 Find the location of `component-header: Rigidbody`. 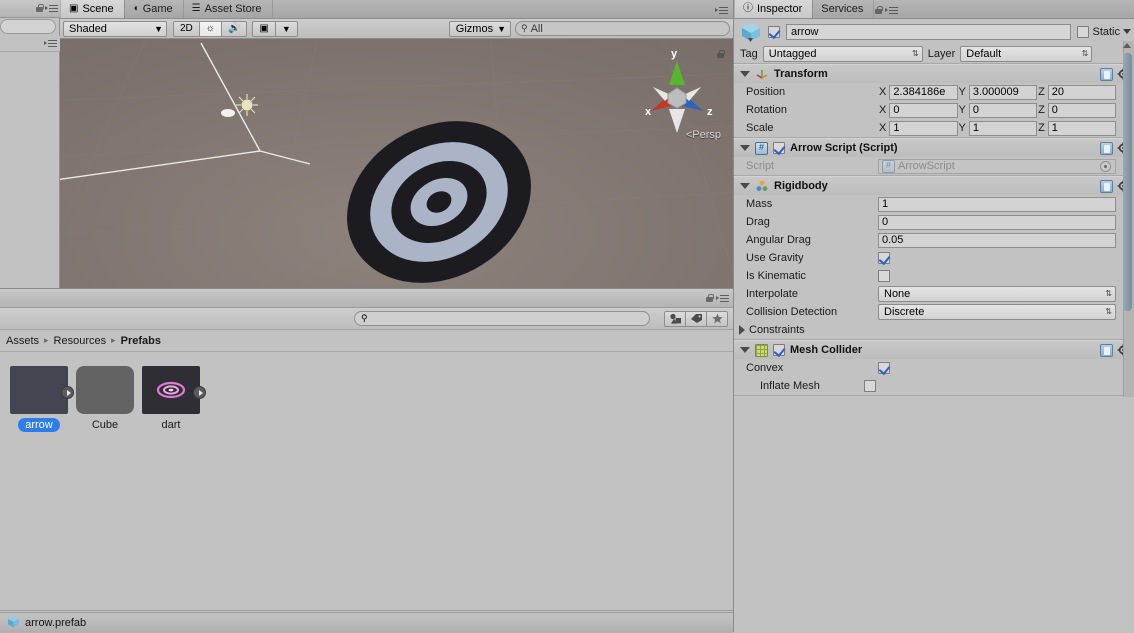

component-header: Rigidbody is located at coordinates (934, 185).